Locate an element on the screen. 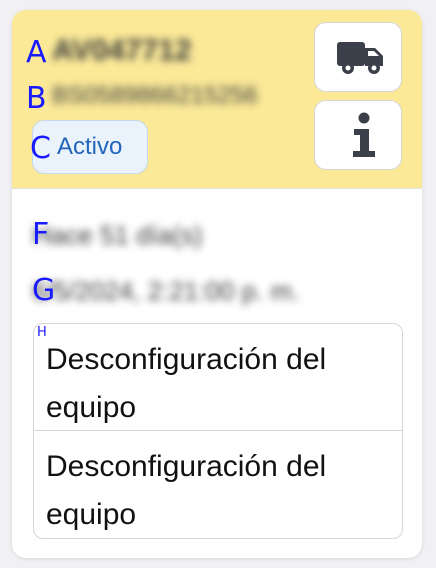 The width and height of the screenshot is (436, 568). device-serial: BS0589866215256 is located at coordinates (155, 95).